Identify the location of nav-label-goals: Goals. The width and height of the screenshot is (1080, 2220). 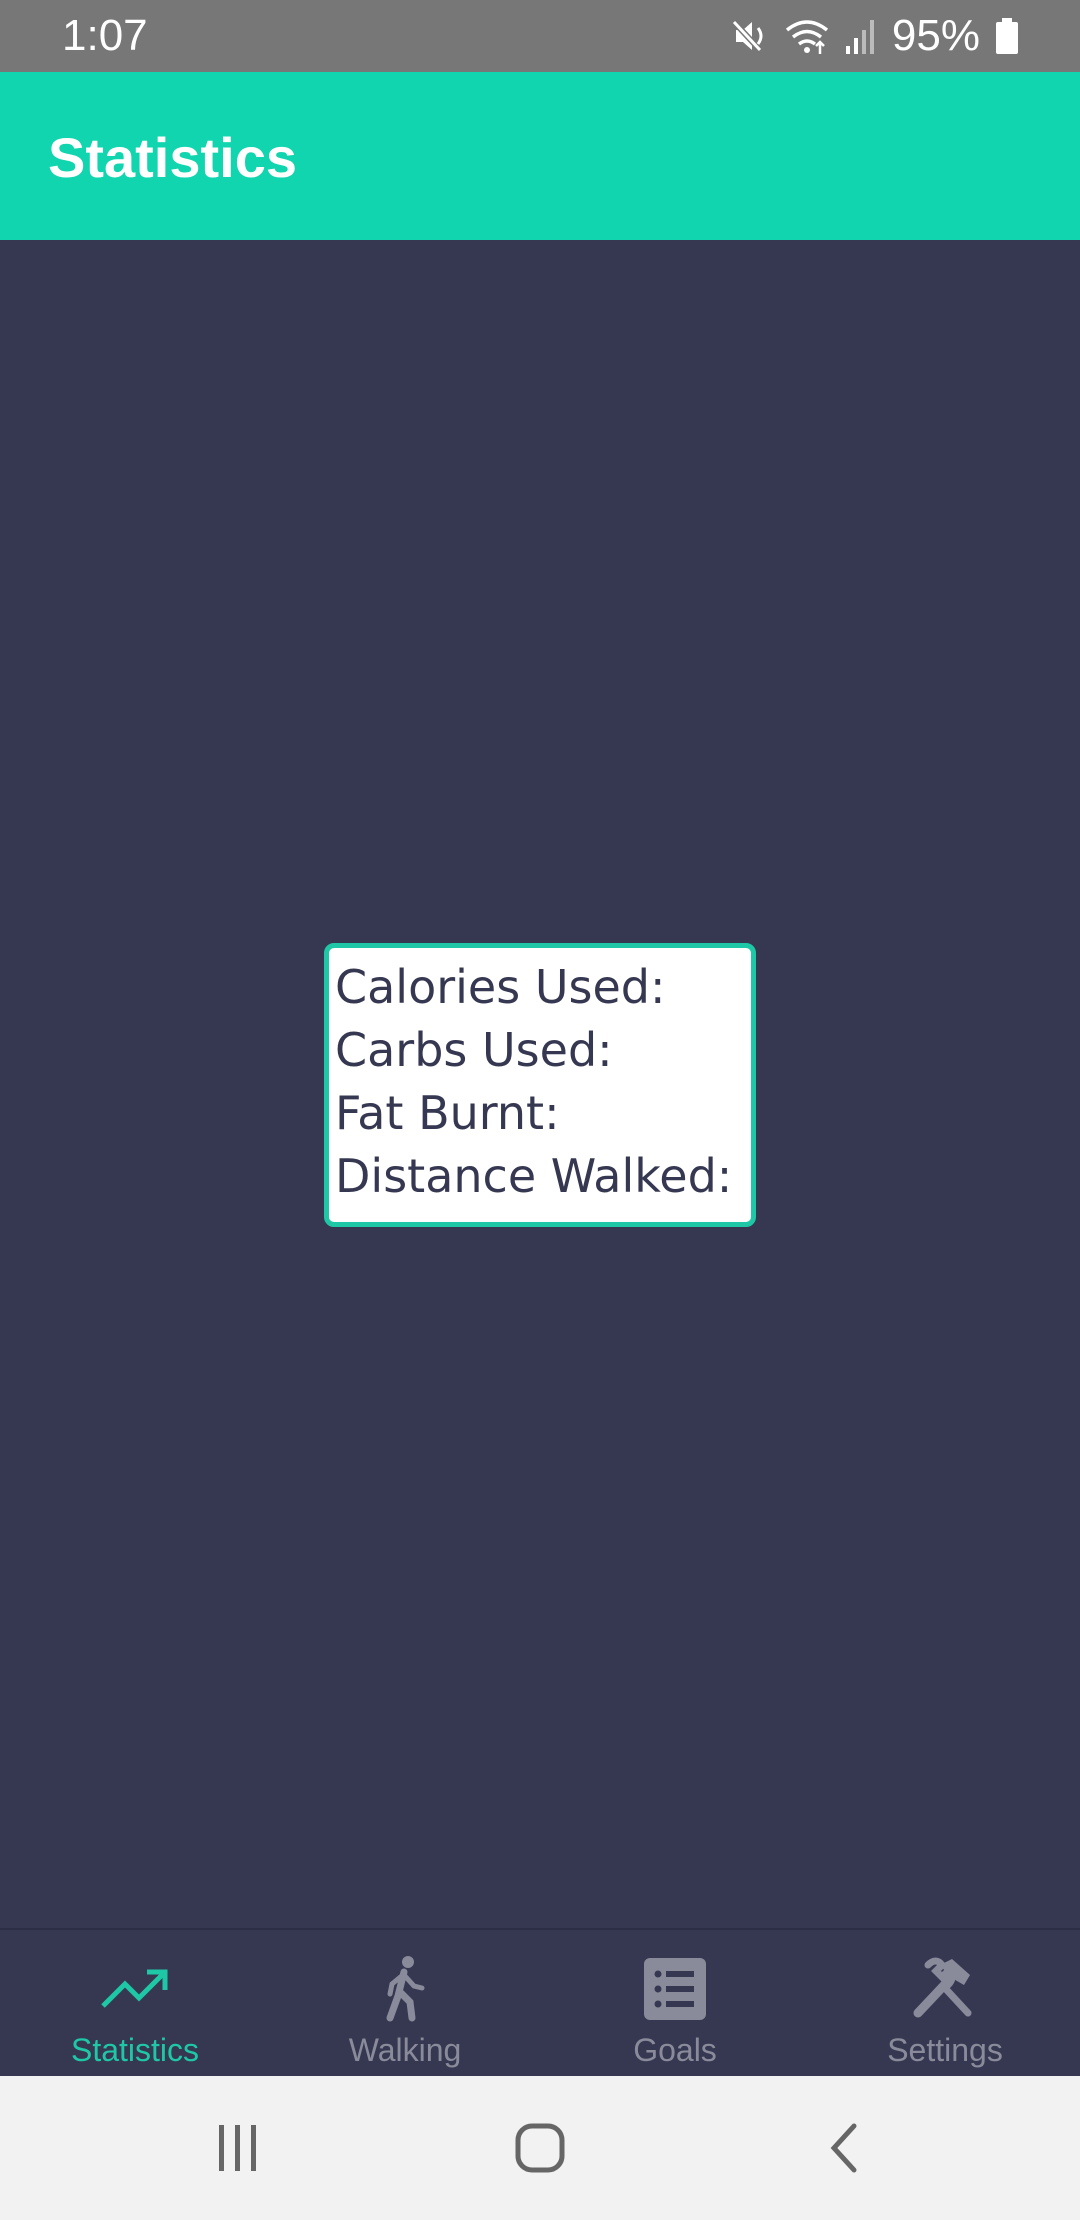
(675, 2050).